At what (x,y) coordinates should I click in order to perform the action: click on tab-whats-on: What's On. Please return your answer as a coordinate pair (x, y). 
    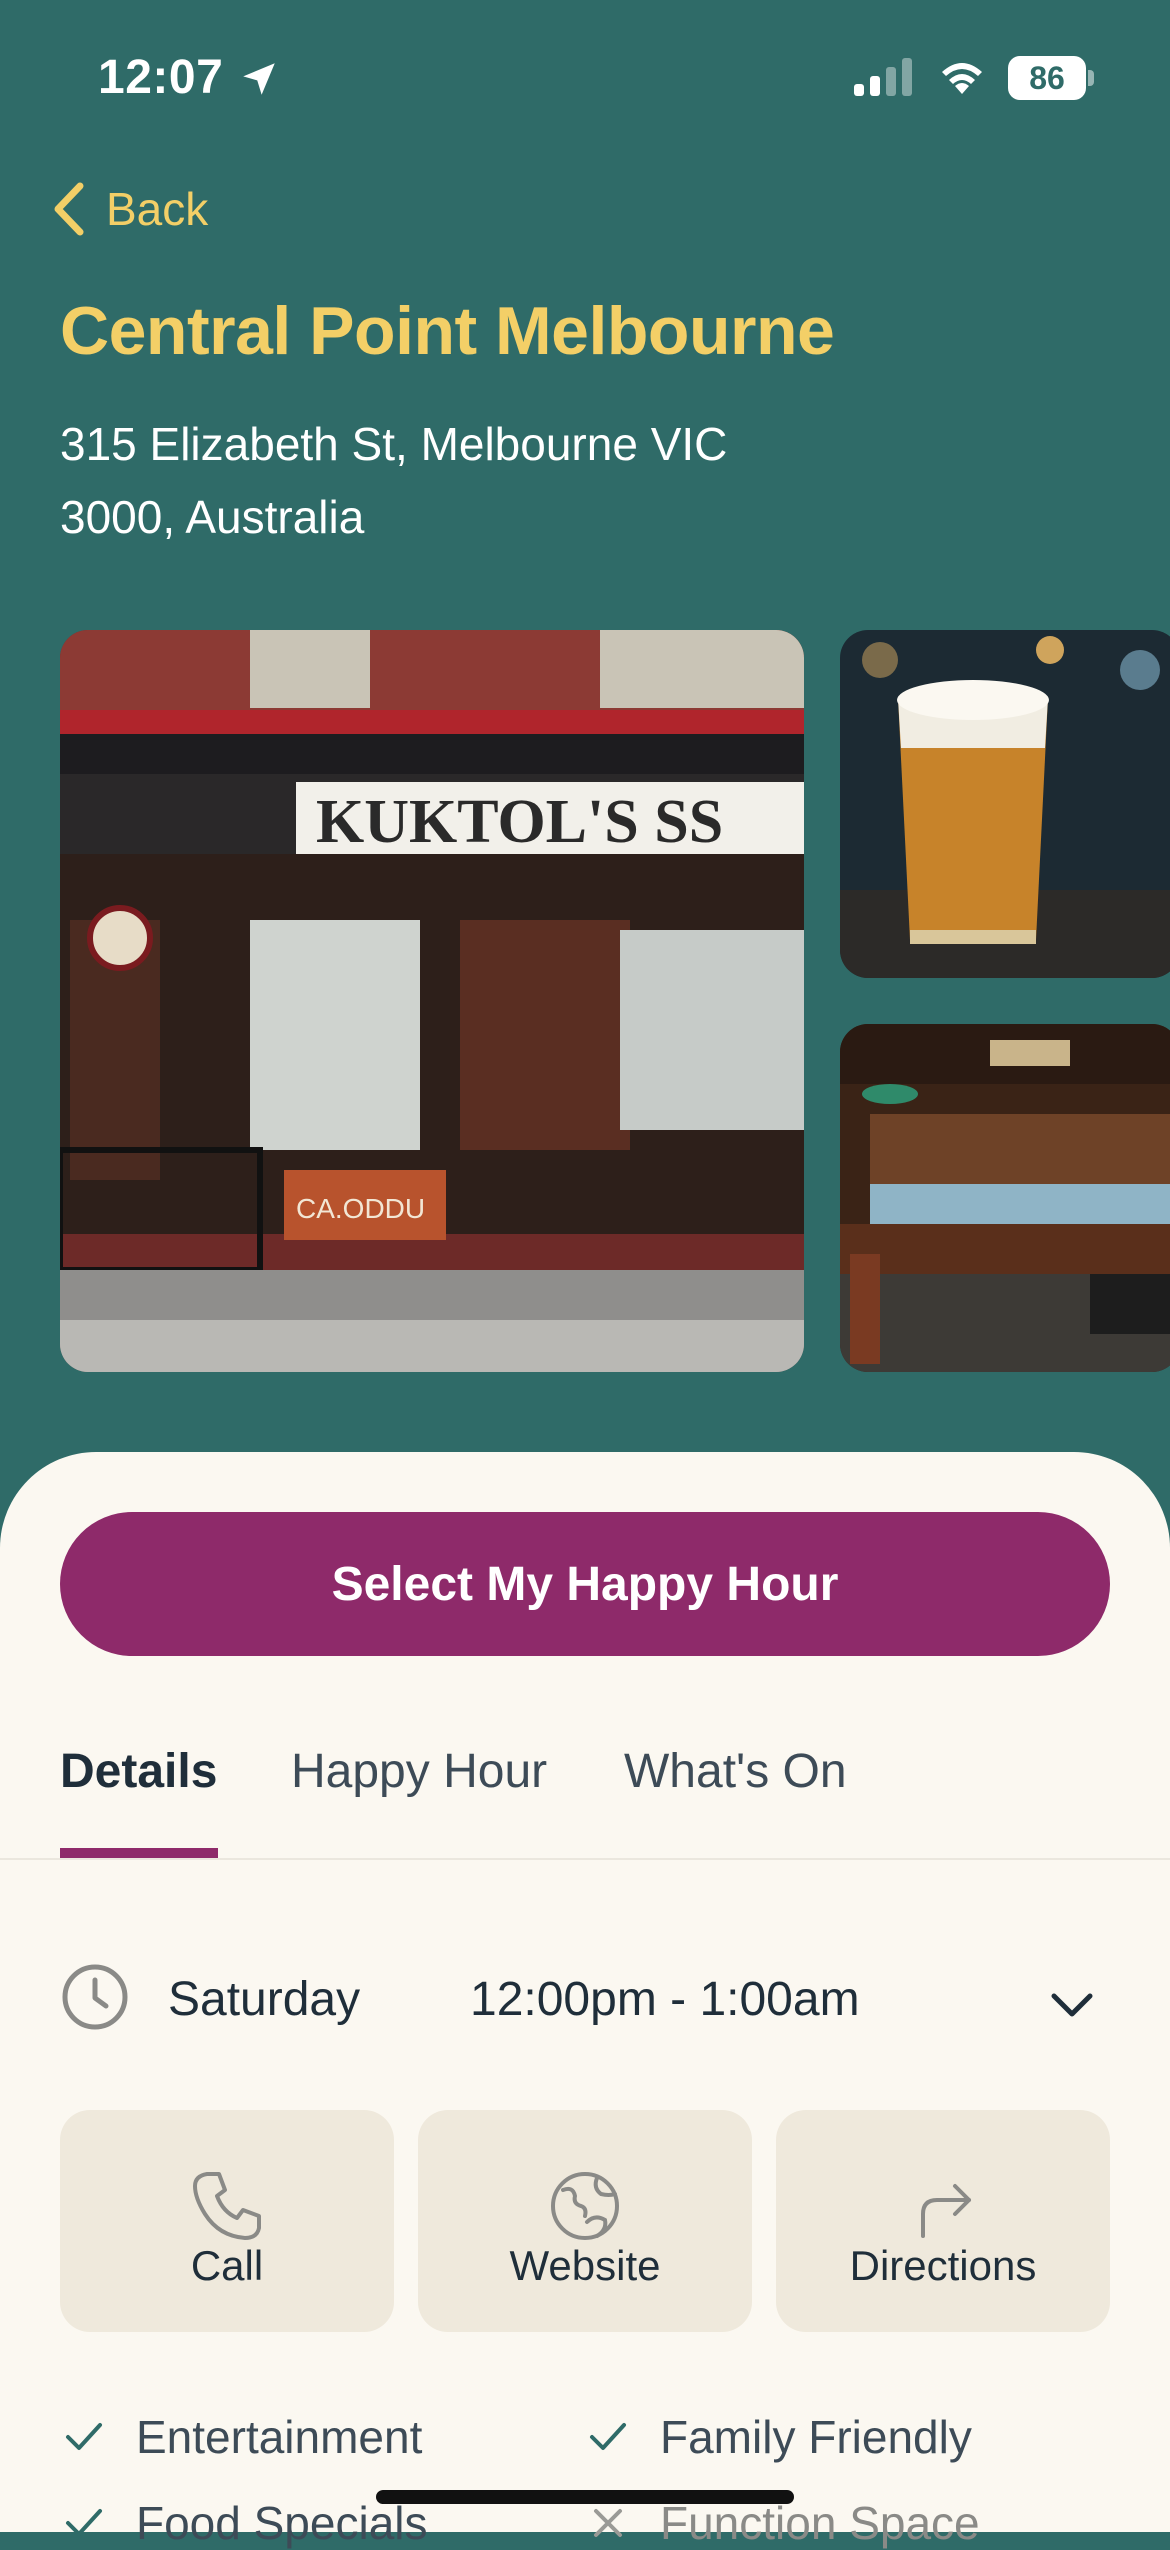
    Looking at the image, I should click on (735, 1771).